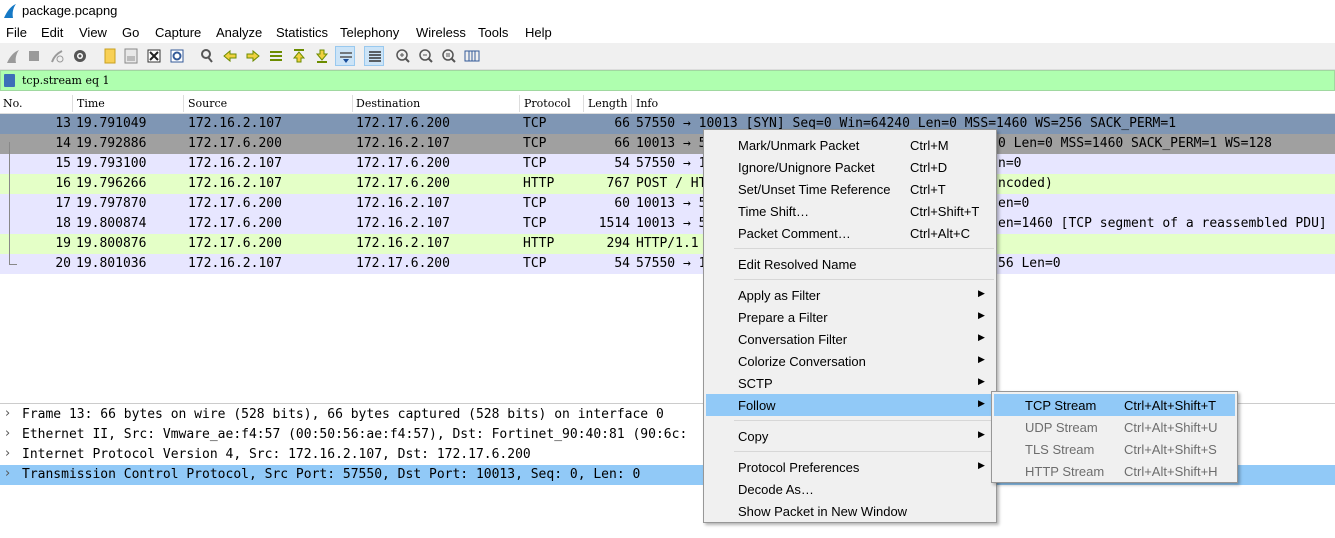 The width and height of the screenshot is (1335, 538). What do you see at coordinates (850, 295) in the screenshot?
I see `menu-item-apply-as-filter: Apply as Filter ▶` at bounding box center [850, 295].